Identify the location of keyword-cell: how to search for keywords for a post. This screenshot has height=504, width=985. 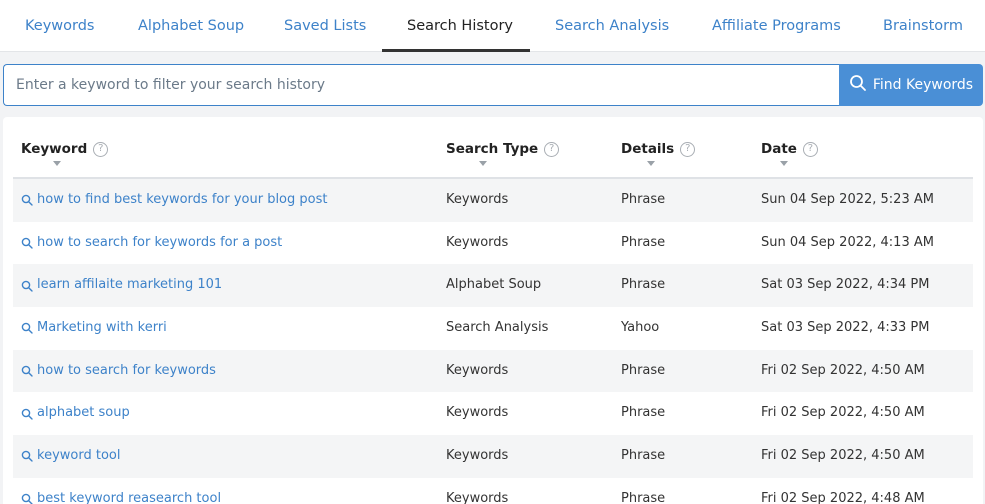
(151, 245).